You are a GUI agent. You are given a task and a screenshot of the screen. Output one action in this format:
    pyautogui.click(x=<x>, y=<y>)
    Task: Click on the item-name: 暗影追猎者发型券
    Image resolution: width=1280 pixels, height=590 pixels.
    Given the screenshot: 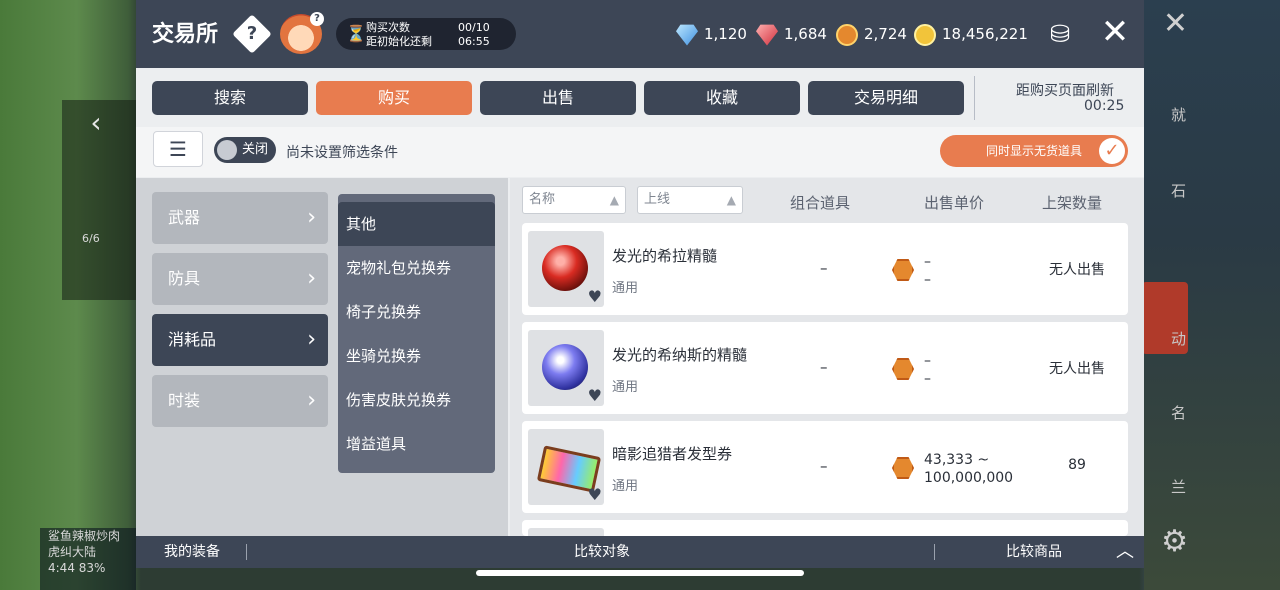 What is the action you would take?
    pyautogui.click(x=672, y=454)
    